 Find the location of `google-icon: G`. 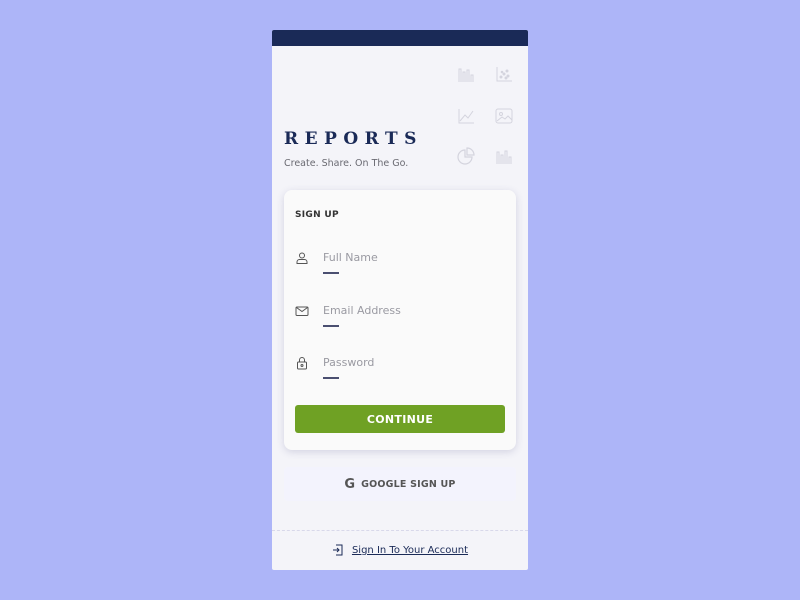

google-icon: G is located at coordinates (350, 484).